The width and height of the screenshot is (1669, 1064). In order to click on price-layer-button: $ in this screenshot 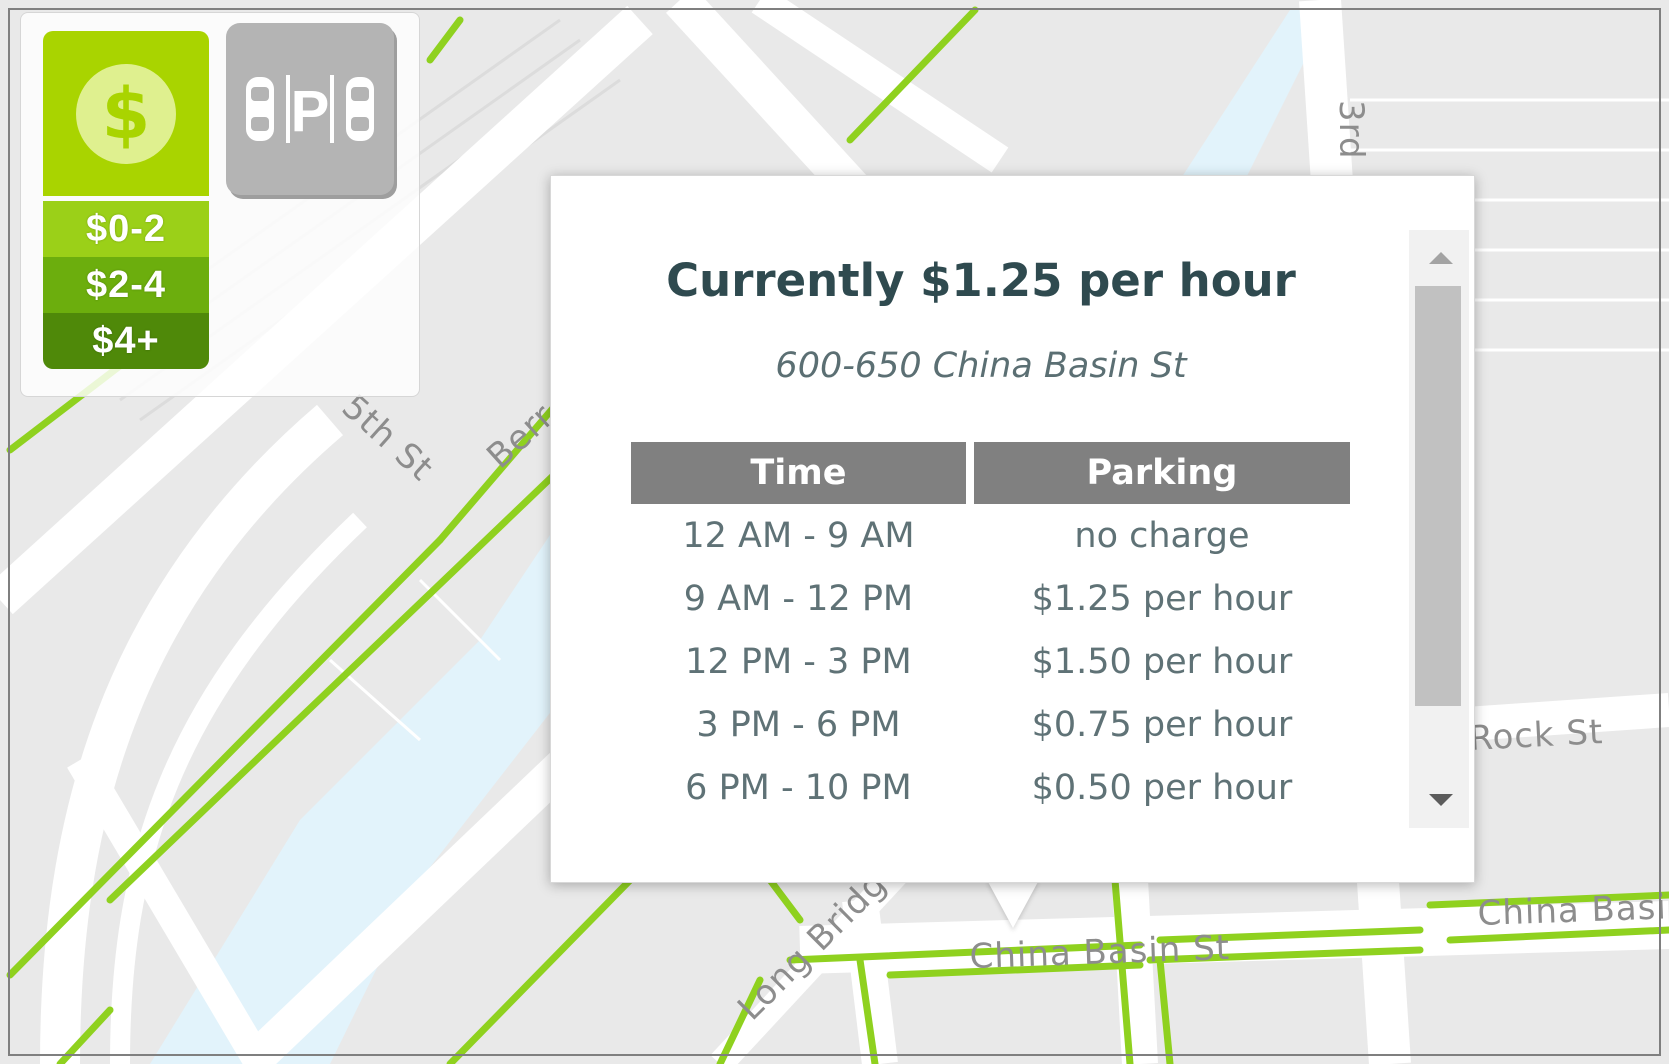, I will do `click(126, 113)`.